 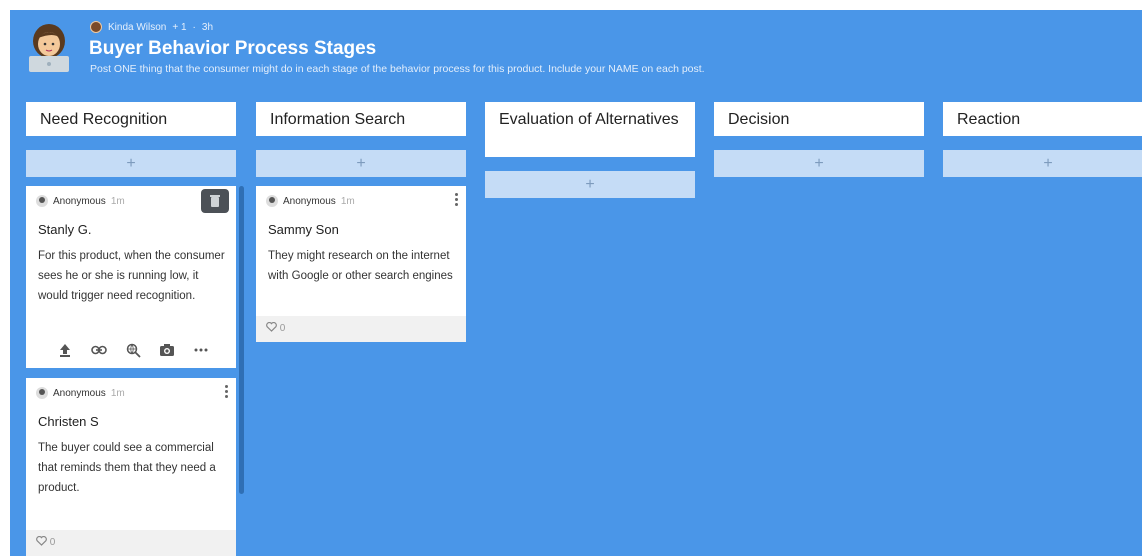 I want to click on trash-icon, so click(x=215, y=201).